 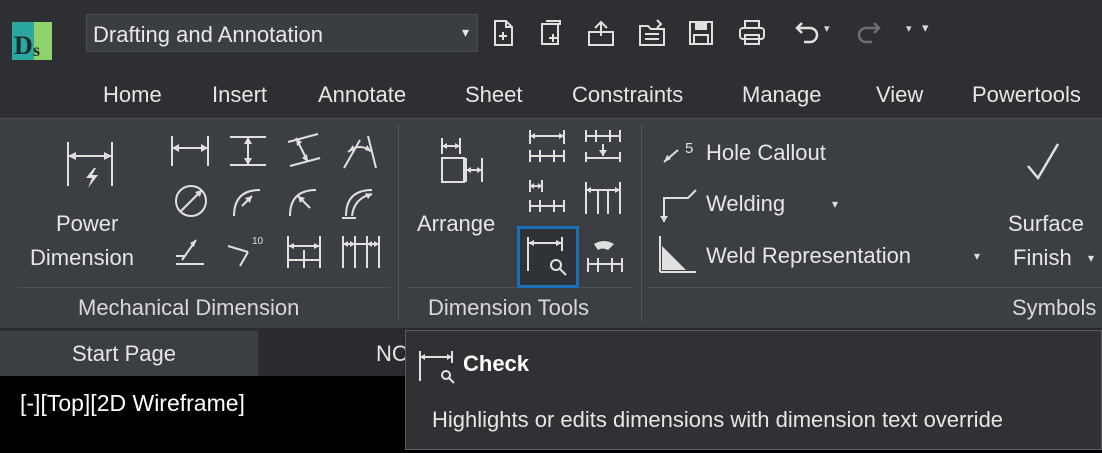 I want to click on workspace-label: Drafting and Annotation, so click(x=208, y=34).